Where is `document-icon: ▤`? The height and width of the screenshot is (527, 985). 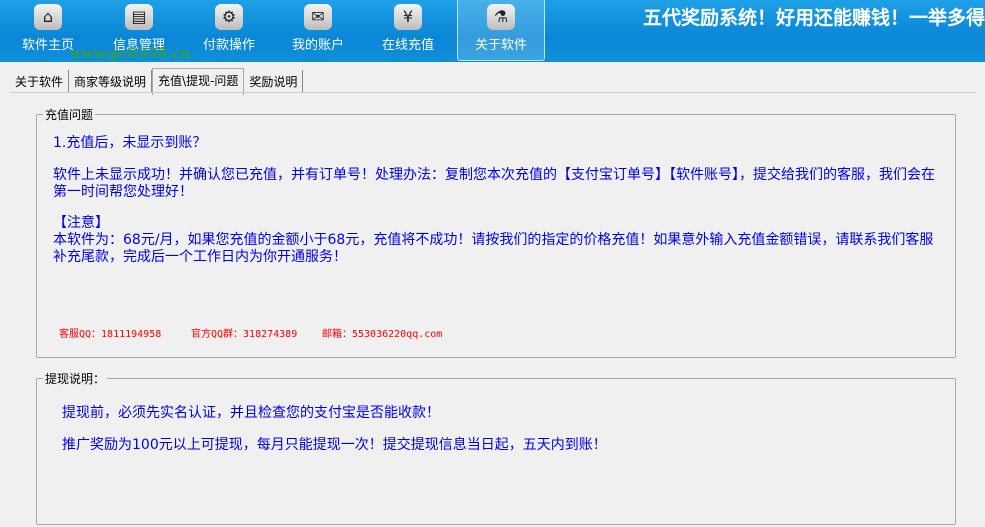 document-icon: ▤ is located at coordinates (139, 17).